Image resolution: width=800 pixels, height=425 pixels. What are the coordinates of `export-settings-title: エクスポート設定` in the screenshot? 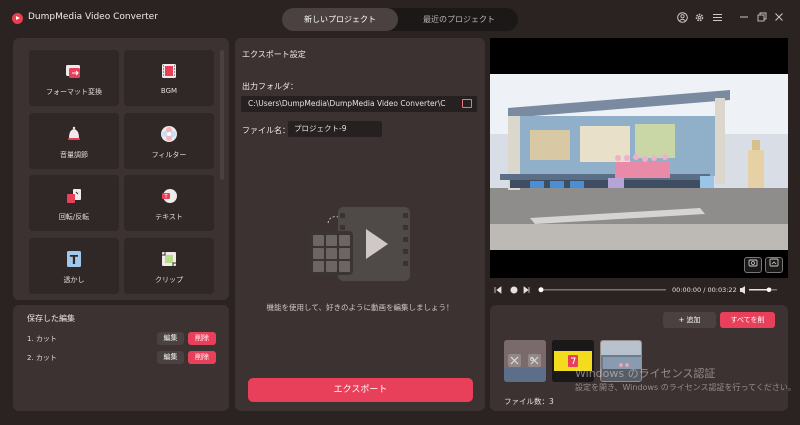 It's located at (274, 54).